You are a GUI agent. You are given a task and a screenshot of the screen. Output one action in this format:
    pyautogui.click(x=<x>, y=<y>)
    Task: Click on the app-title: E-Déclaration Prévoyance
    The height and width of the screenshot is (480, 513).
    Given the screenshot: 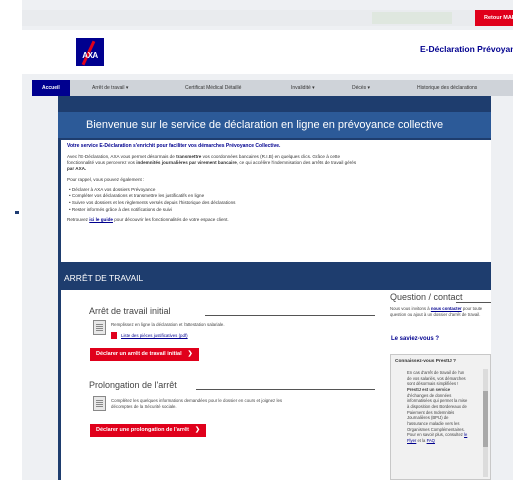 What is the action you would take?
    pyautogui.click(x=466, y=49)
    